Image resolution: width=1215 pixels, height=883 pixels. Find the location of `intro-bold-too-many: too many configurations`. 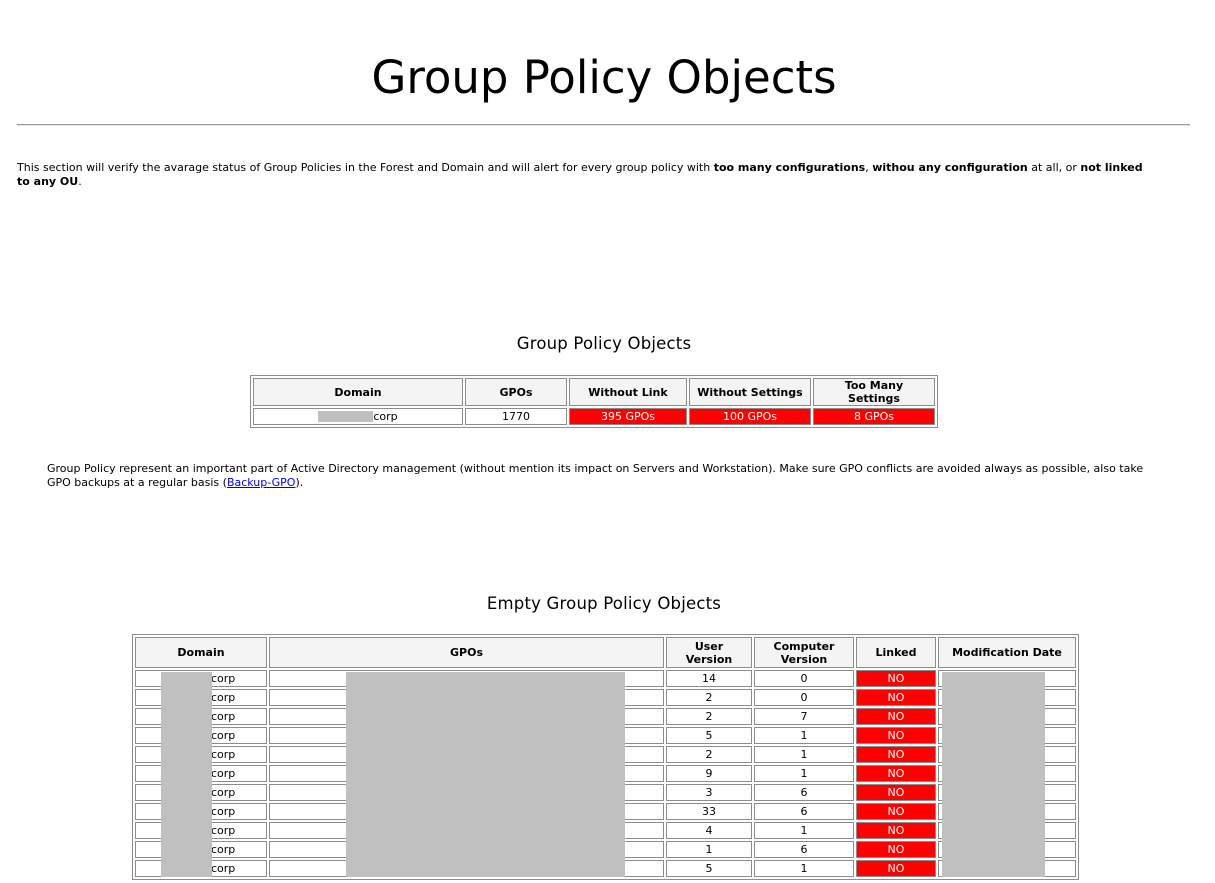

intro-bold-too-many: too many configurations is located at coordinates (789, 167).